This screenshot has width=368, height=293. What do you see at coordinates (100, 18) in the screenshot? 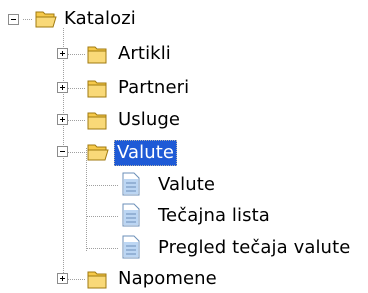
I see `tree-node-label: Katalozi` at bounding box center [100, 18].